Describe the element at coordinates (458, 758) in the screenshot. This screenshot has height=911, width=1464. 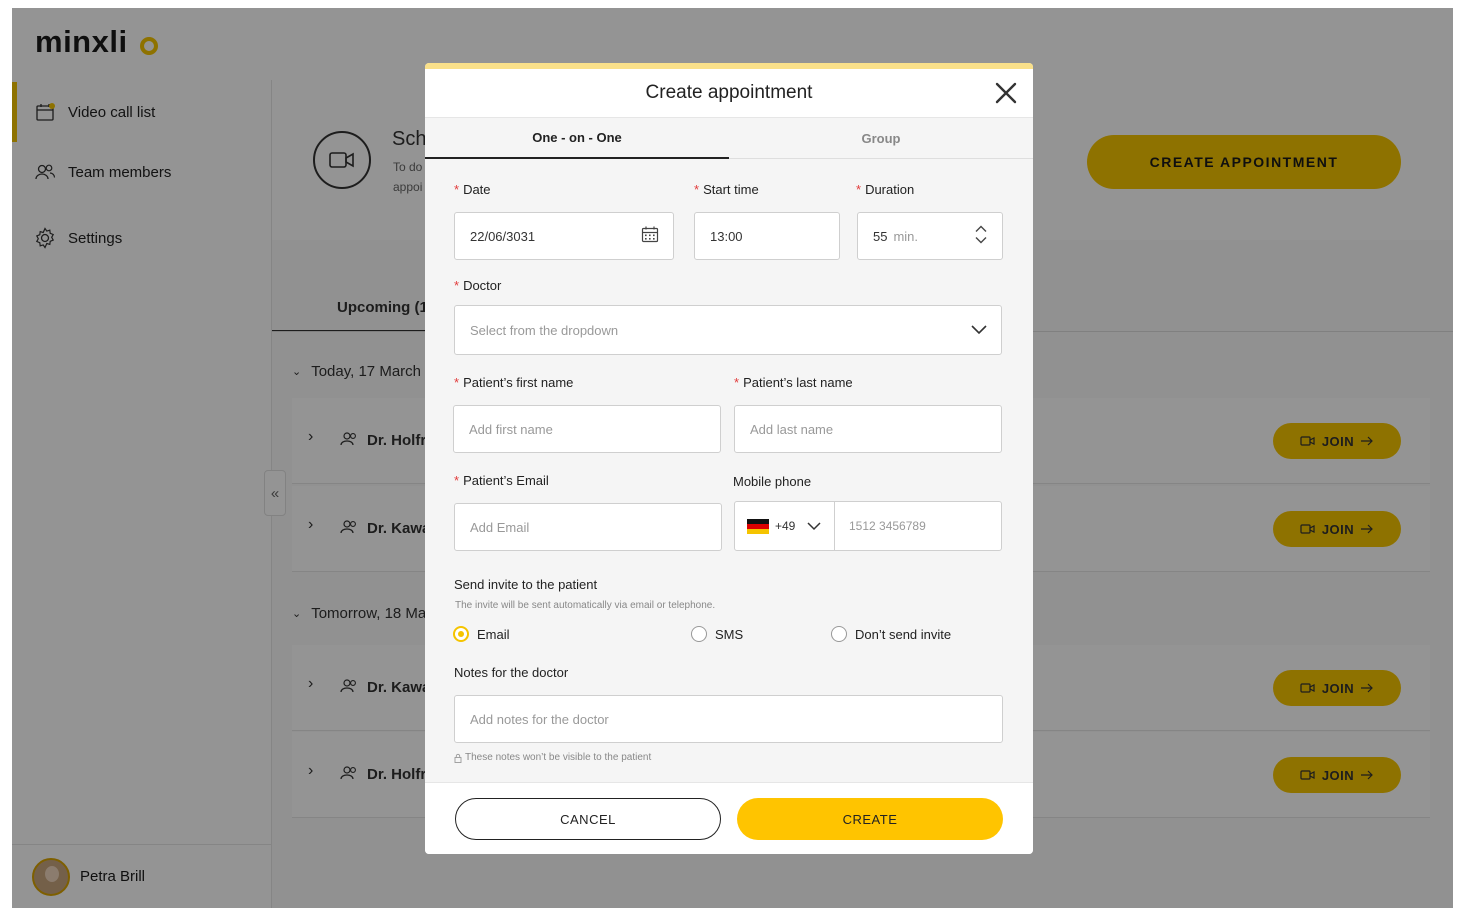
I see `lock-icon` at that location.